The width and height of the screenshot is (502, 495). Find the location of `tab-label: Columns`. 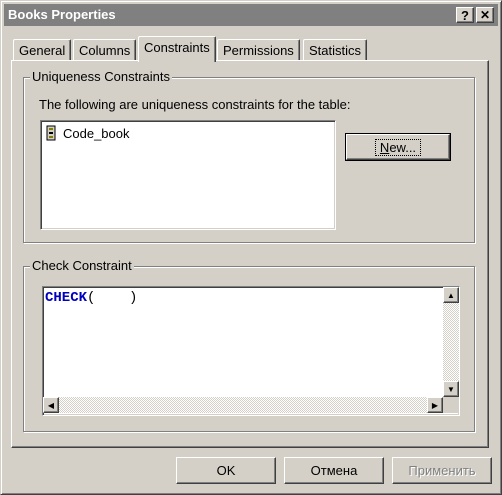

tab-label: Columns is located at coordinates (105, 50).